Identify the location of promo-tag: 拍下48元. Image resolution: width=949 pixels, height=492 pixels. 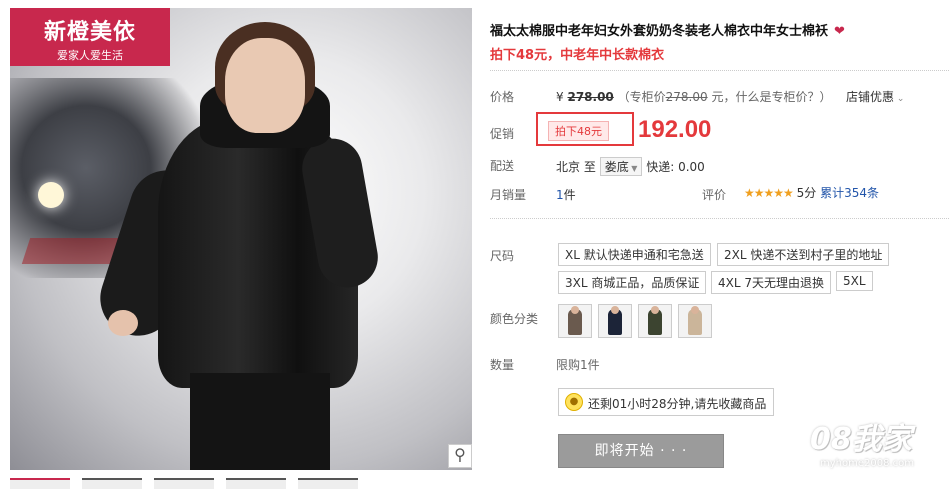
(578, 131).